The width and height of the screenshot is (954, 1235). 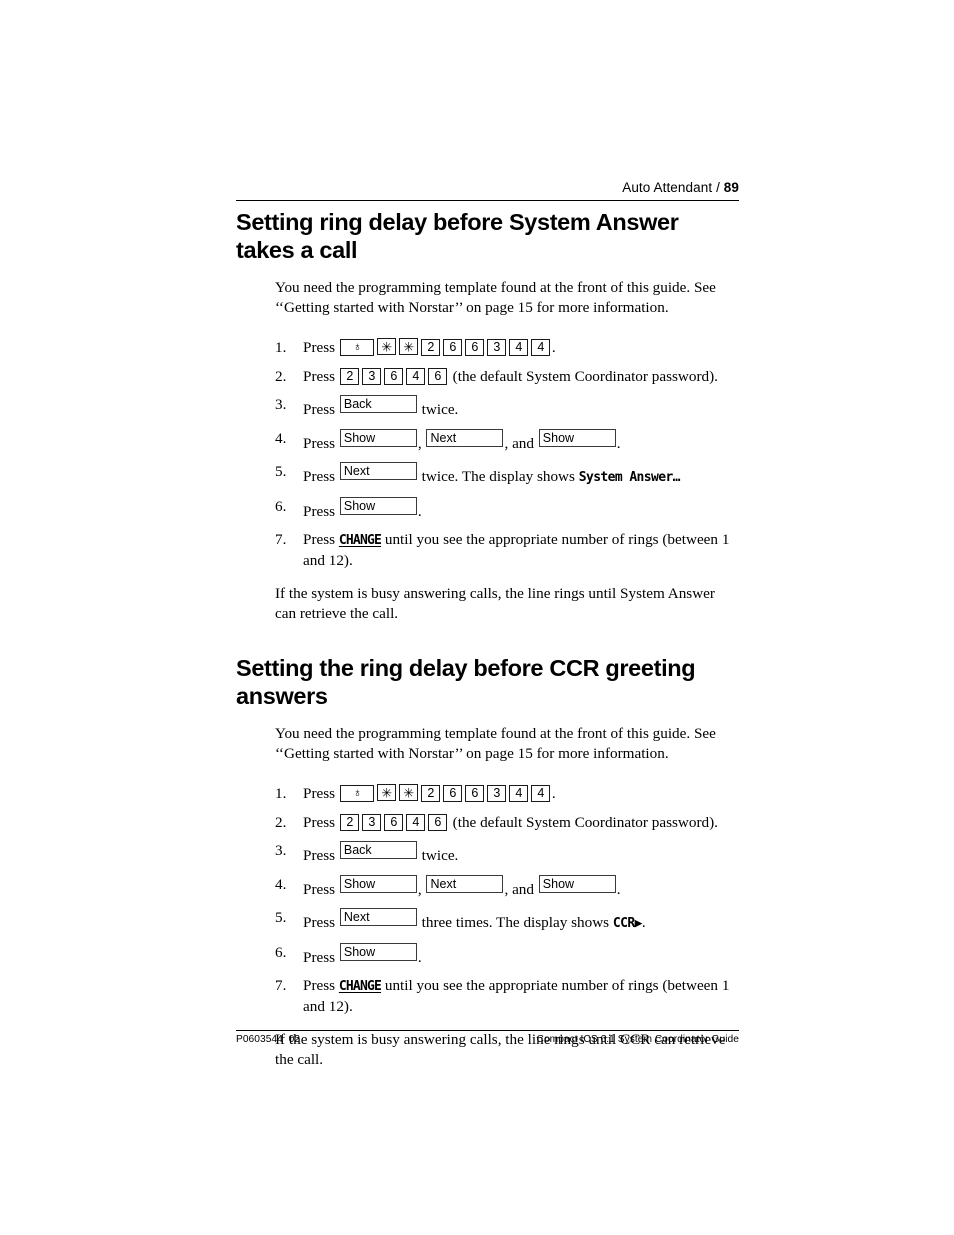 What do you see at coordinates (638, 923) in the screenshot?
I see `lcd-right-arrow-icon: ▶` at bounding box center [638, 923].